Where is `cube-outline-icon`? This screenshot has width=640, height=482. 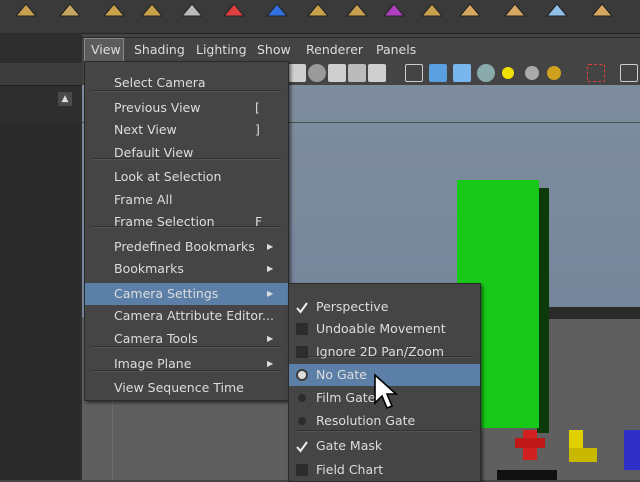
cube-outline-icon is located at coordinates (629, 73).